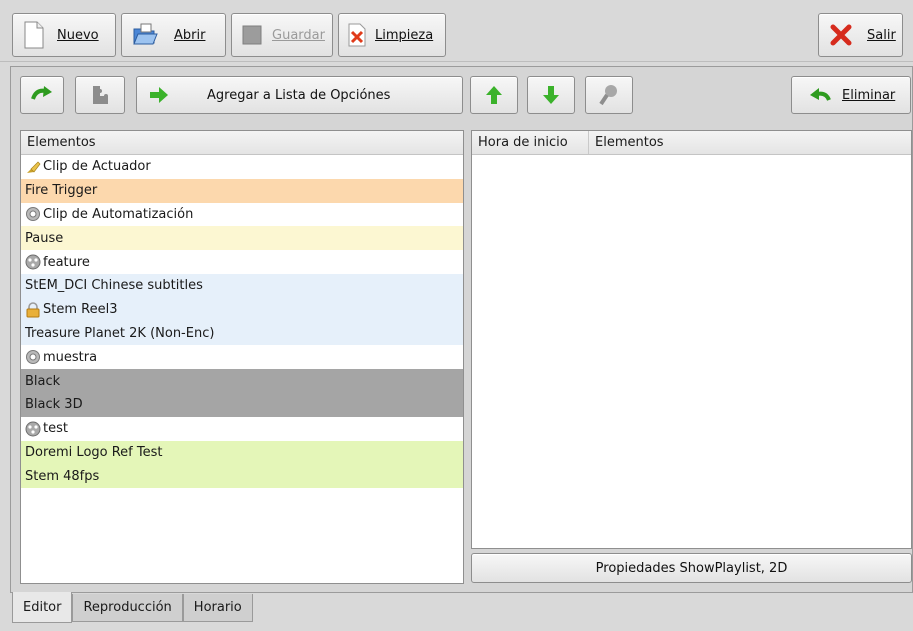  What do you see at coordinates (242, 285) in the screenshot?
I see `list-item: StEM_DCI Chinese subtitles` at bounding box center [242, 285].